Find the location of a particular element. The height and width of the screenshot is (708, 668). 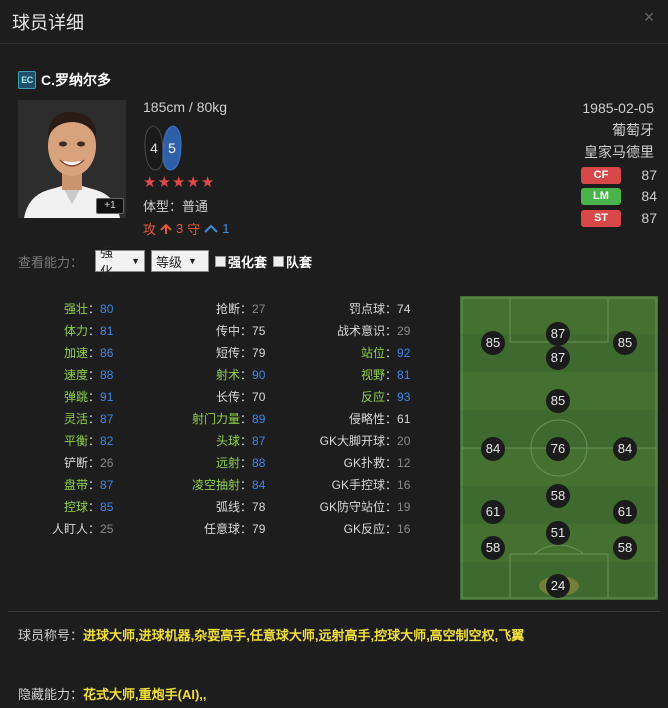

stat-label: 速度 is located at coordinates (75, 375).